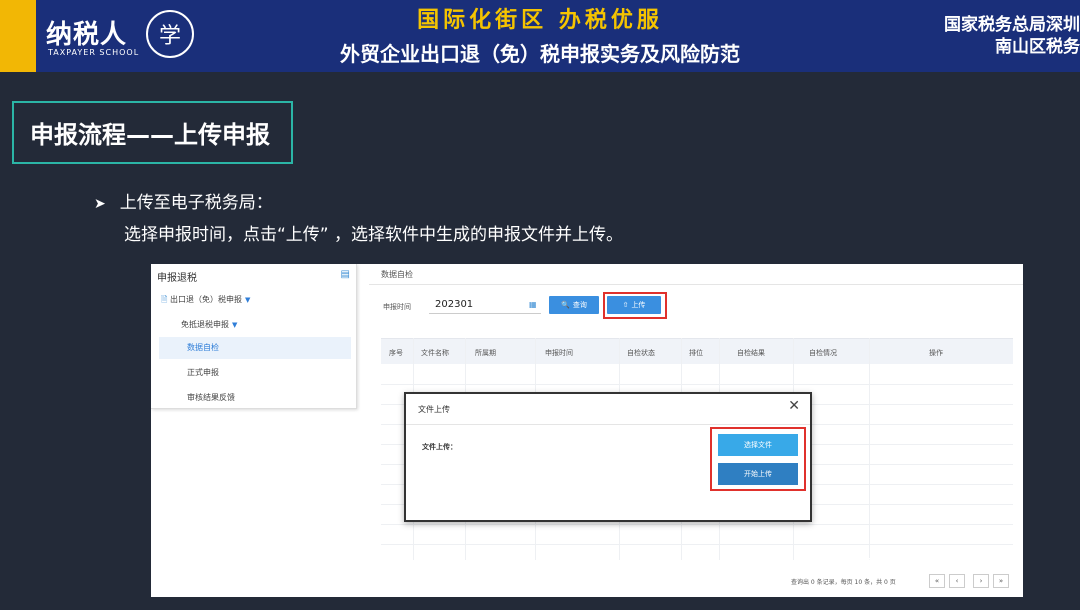 Image resolution: width=1080 pixels, height=610 pixels. I want to click on search-icon: 🔍, so click(565, 305).